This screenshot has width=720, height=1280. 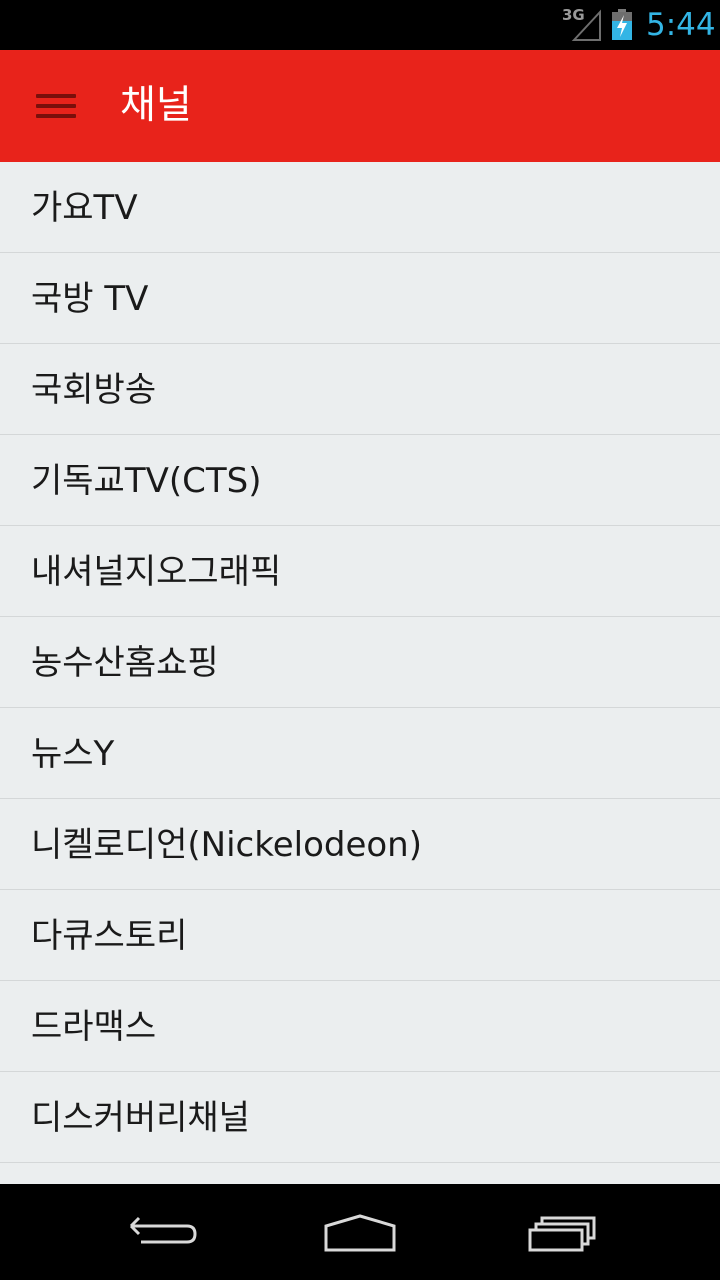 I want to click on back-icon, so click(x=160, y=1232).